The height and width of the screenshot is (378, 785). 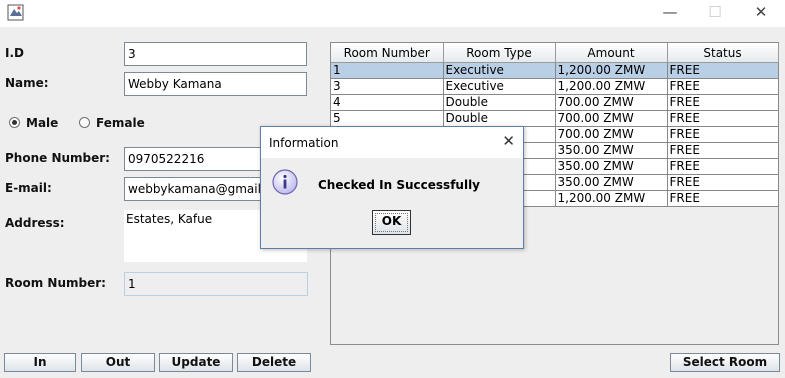 What do you see at coordinates (499, 53) in the screenshot?
I see `column-header-room-type: Room Type` at bounding box center [499, 53].